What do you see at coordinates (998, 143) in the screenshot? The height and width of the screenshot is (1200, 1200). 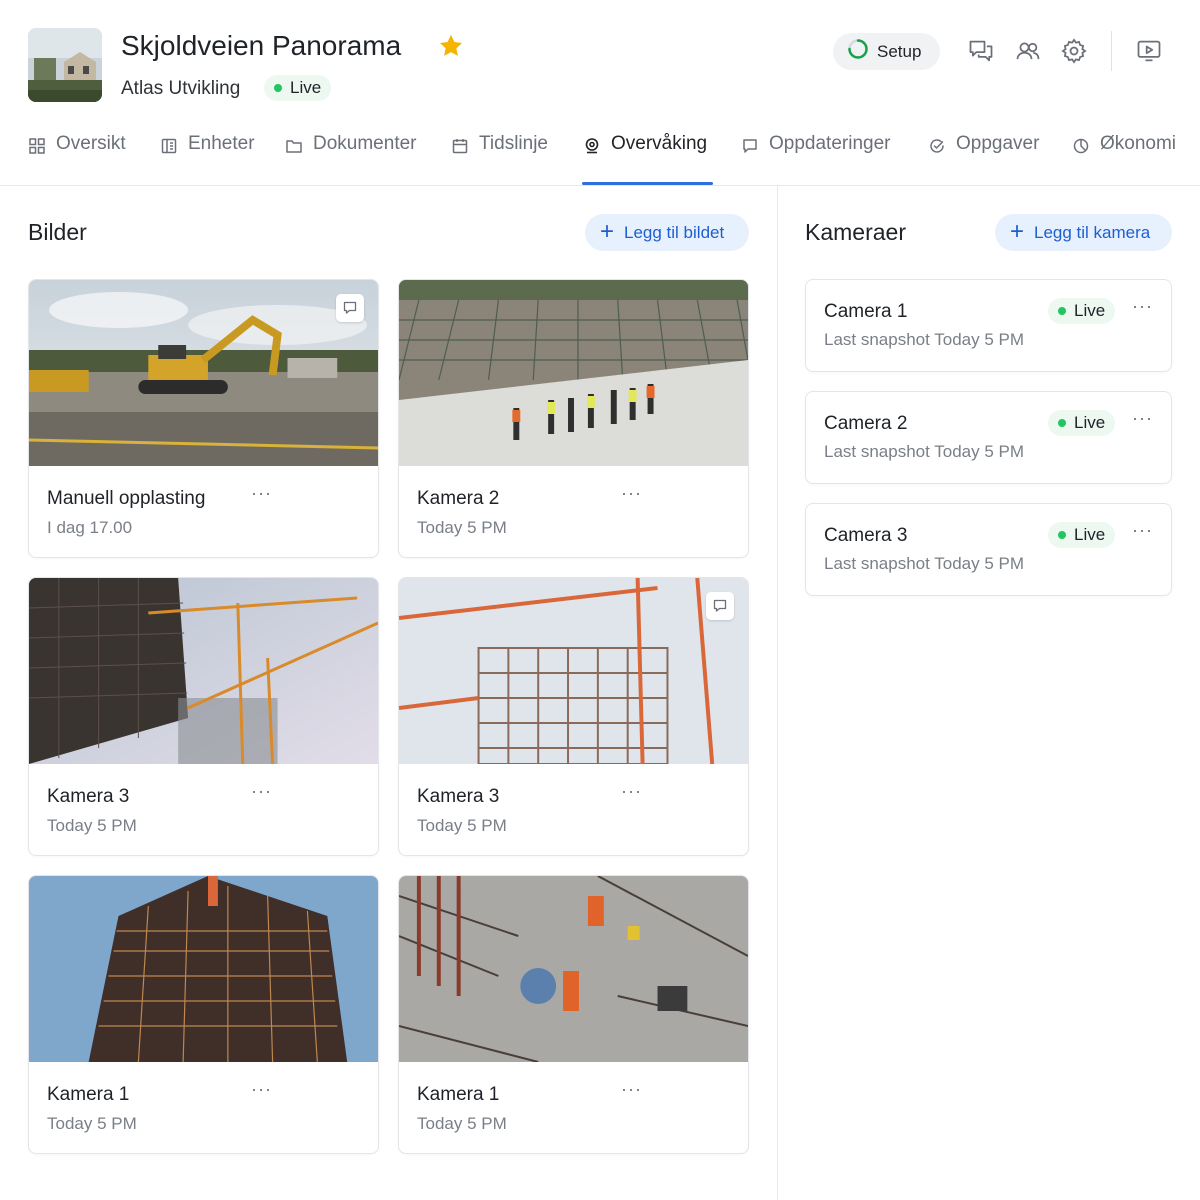 I see `tab-label: Oppgaver` at bounding box center [998, 143].